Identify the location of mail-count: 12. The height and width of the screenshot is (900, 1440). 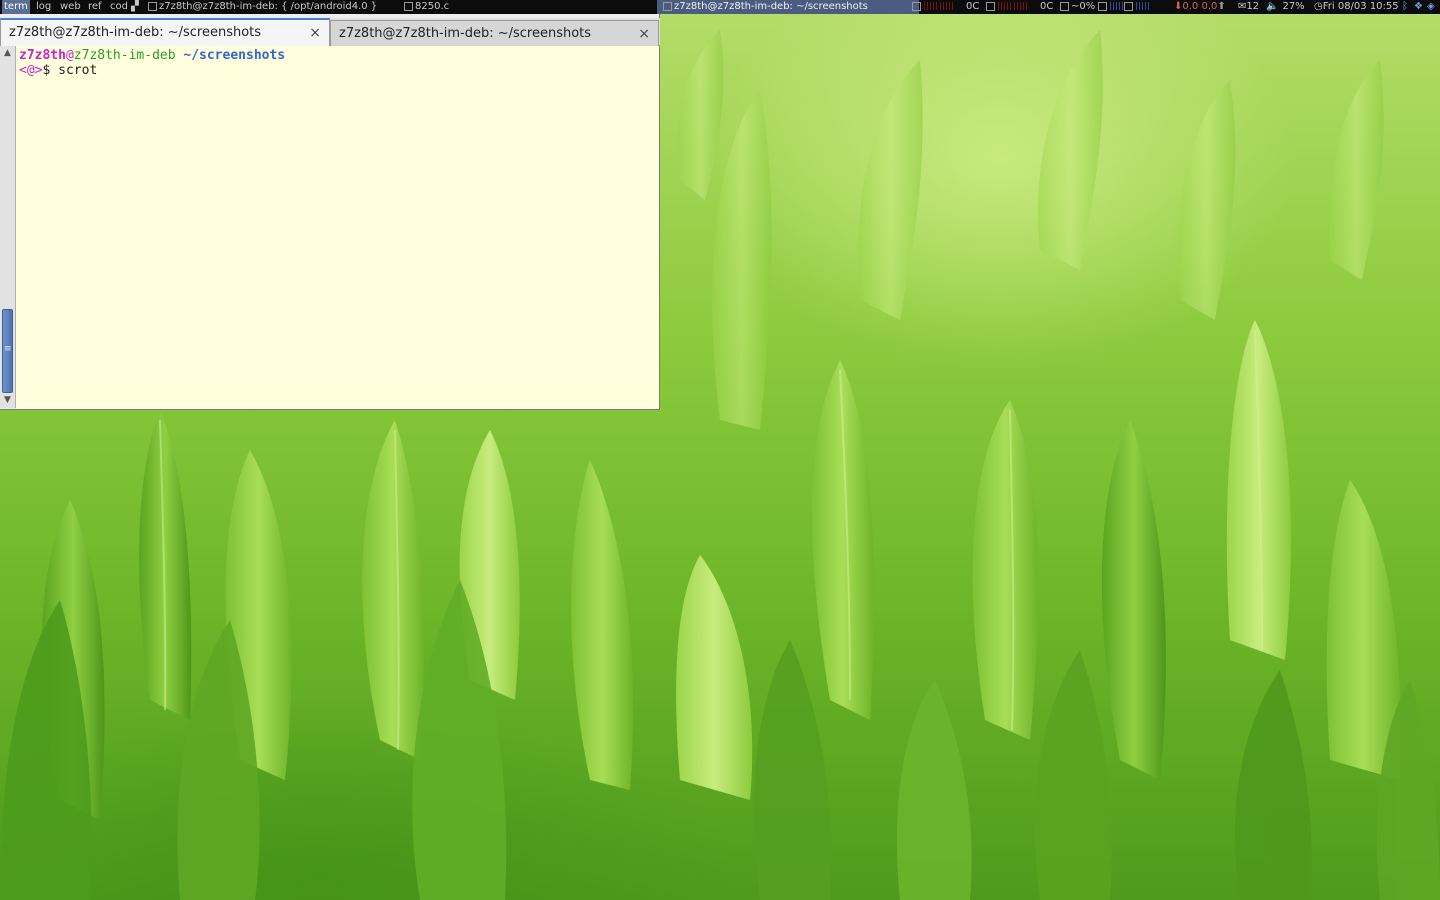
(1253, 6).